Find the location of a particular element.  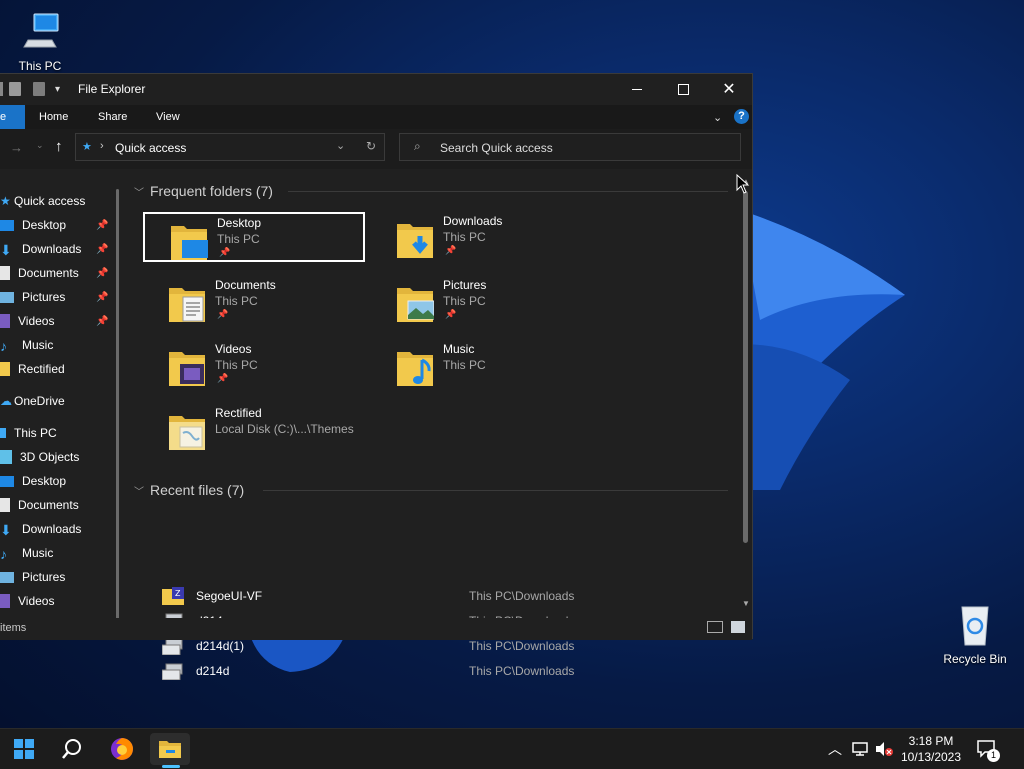

taskbar-file-explorer is located at coordinates (170, 749).